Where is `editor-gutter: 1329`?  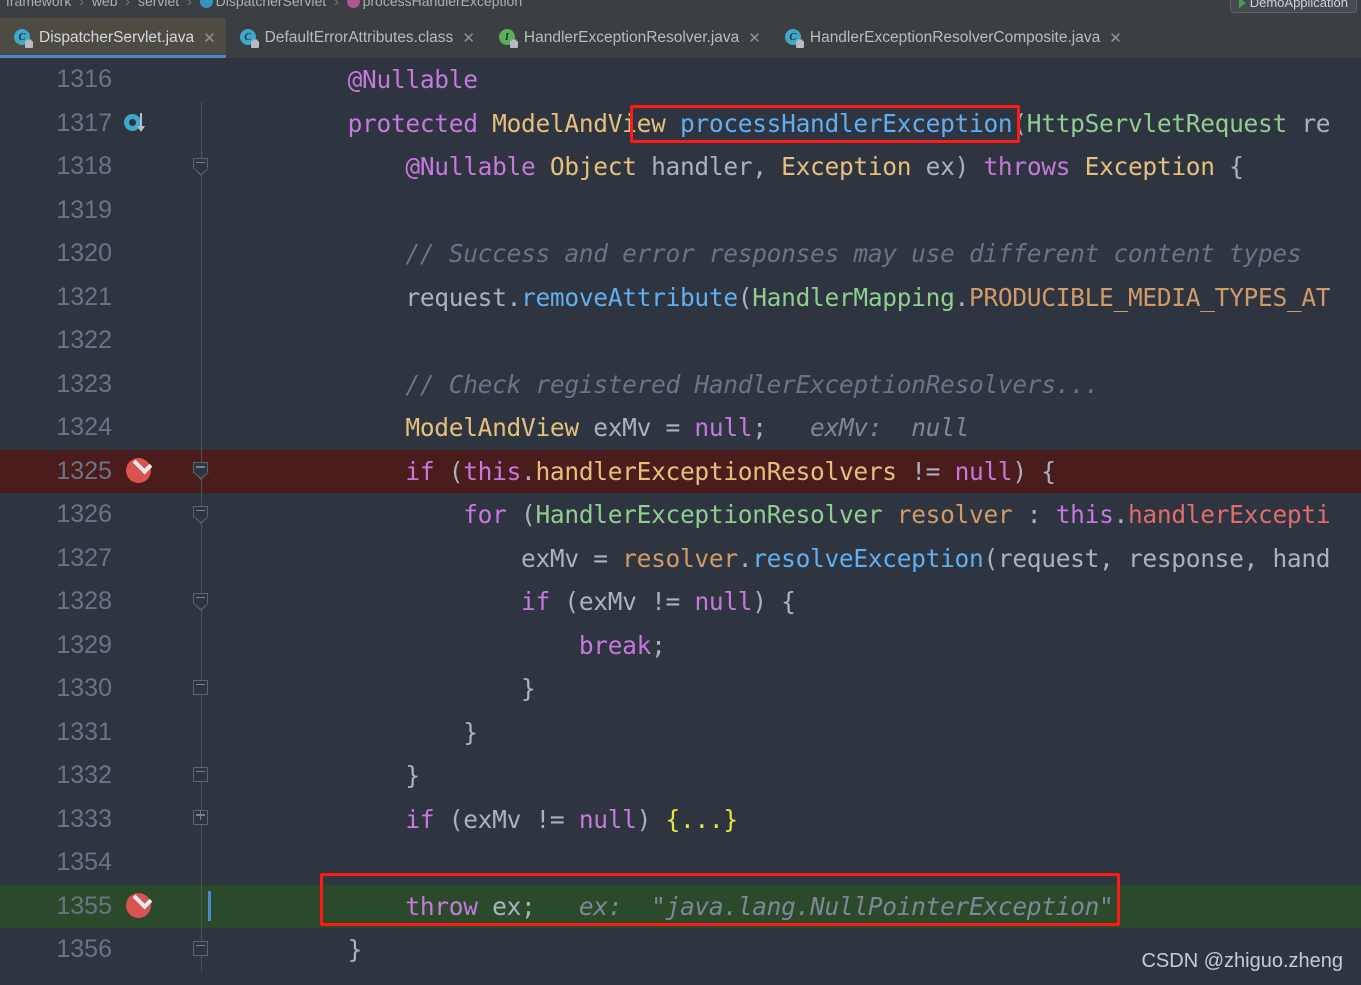 editor-gutter: 1329 is located at coordinates (111, 645).